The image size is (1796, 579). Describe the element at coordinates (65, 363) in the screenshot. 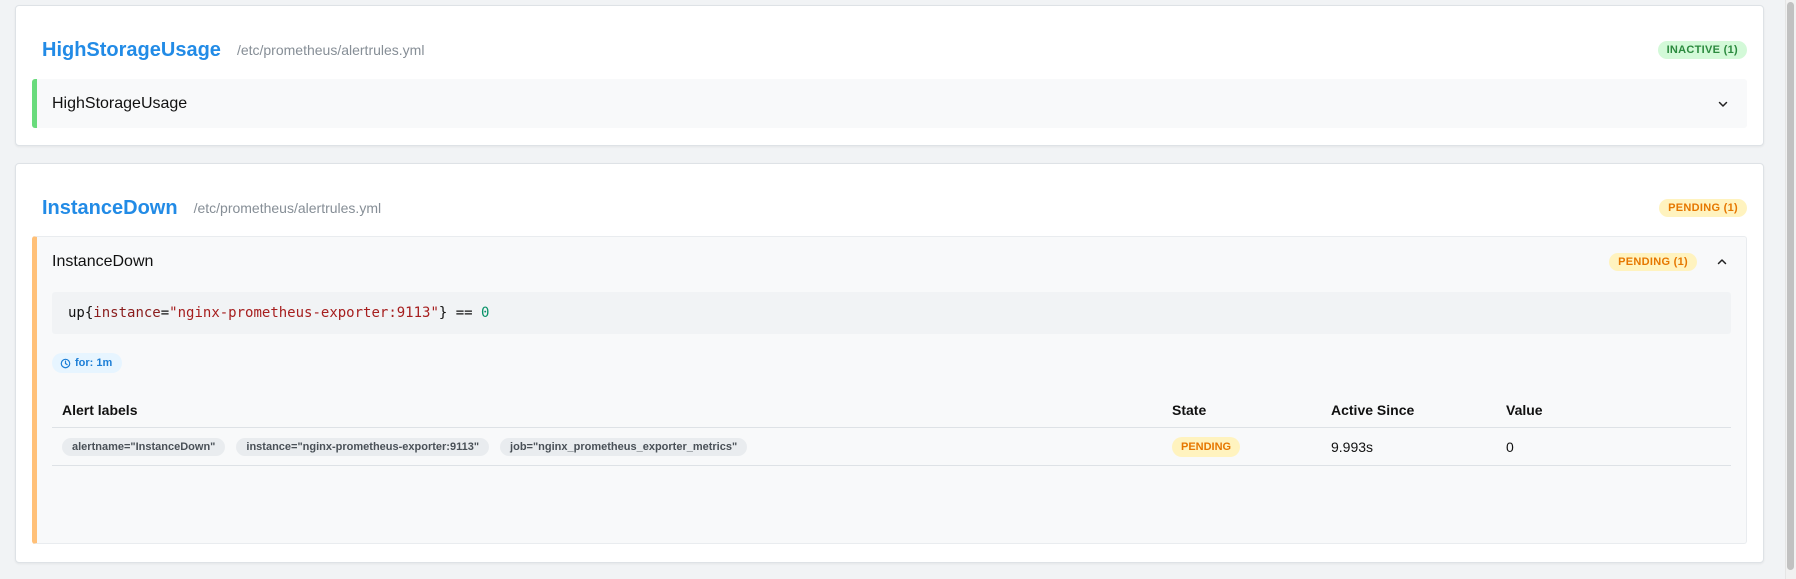

I see `clock-icon` at that location.